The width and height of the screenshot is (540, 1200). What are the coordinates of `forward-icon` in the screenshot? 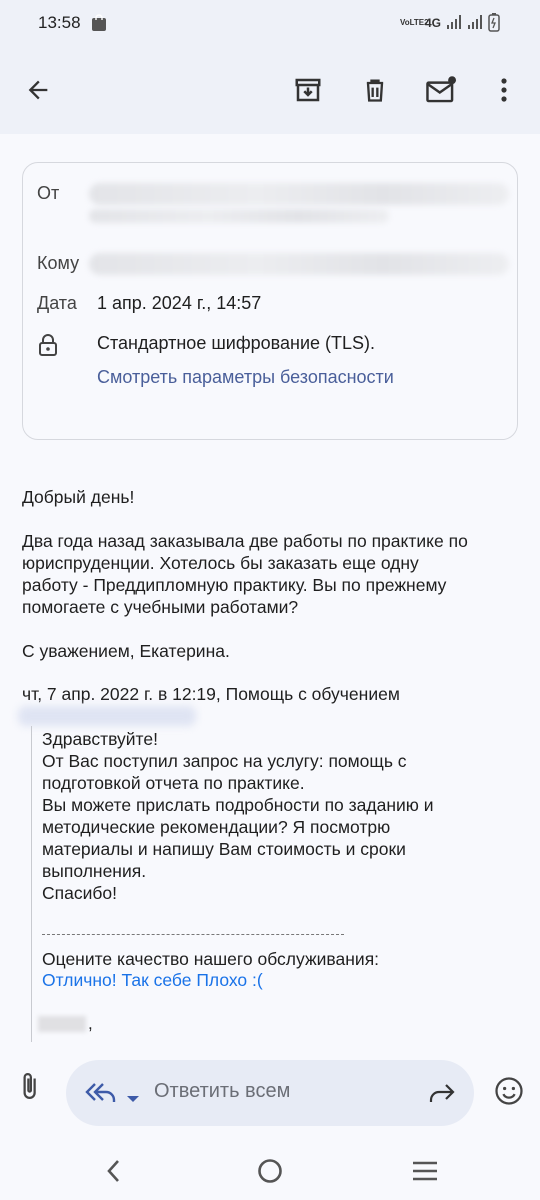 It's located at (442, 1095).